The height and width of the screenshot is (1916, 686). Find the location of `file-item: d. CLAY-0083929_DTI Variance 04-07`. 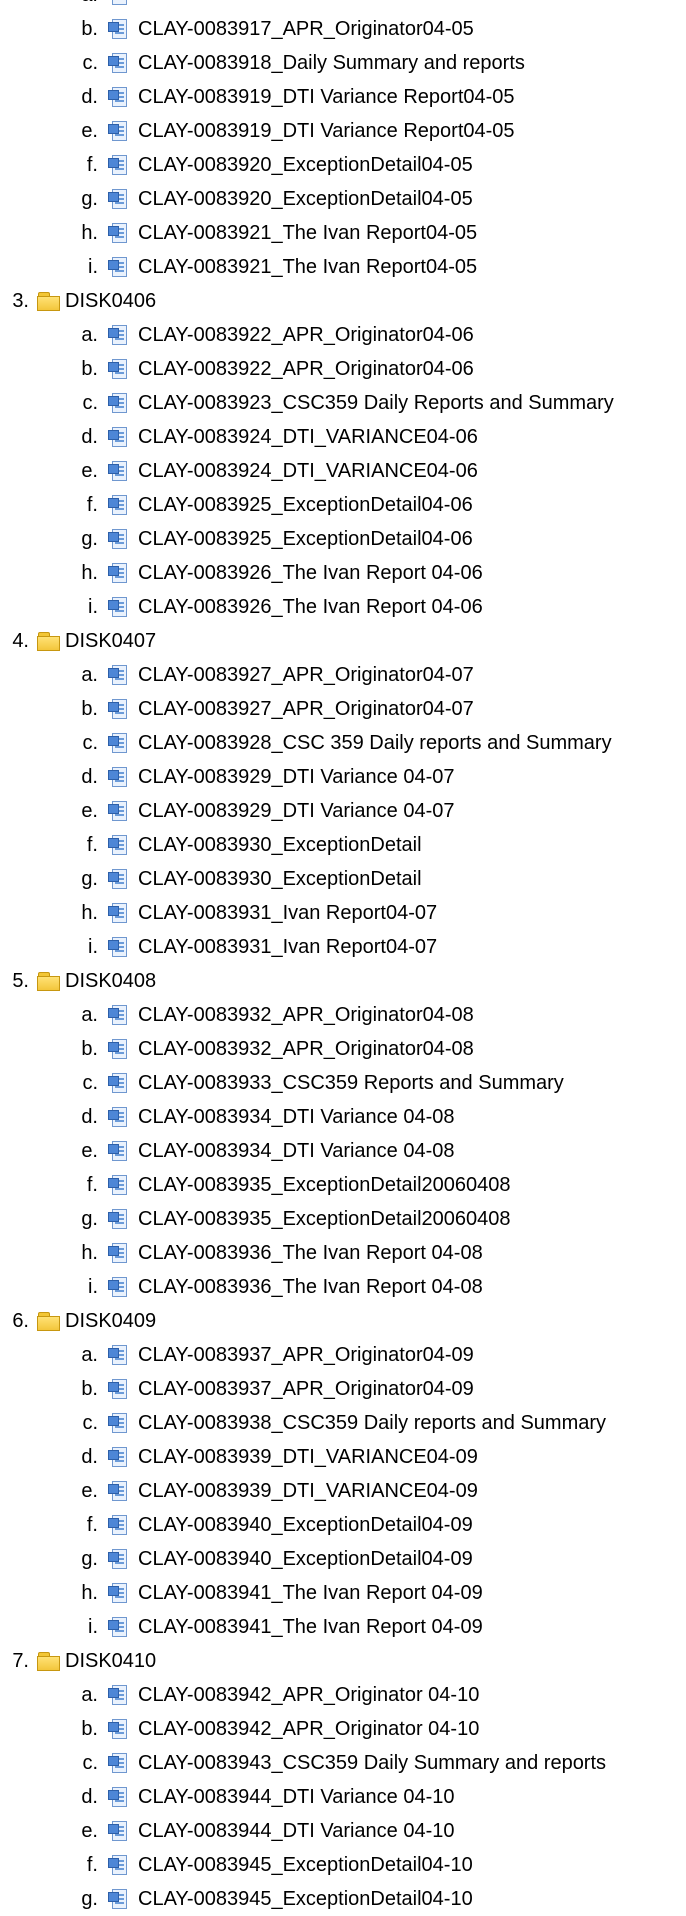

file-item: d. CLAY-0083929_DTI Variance 04-07 is located at coordinates (343, 777).